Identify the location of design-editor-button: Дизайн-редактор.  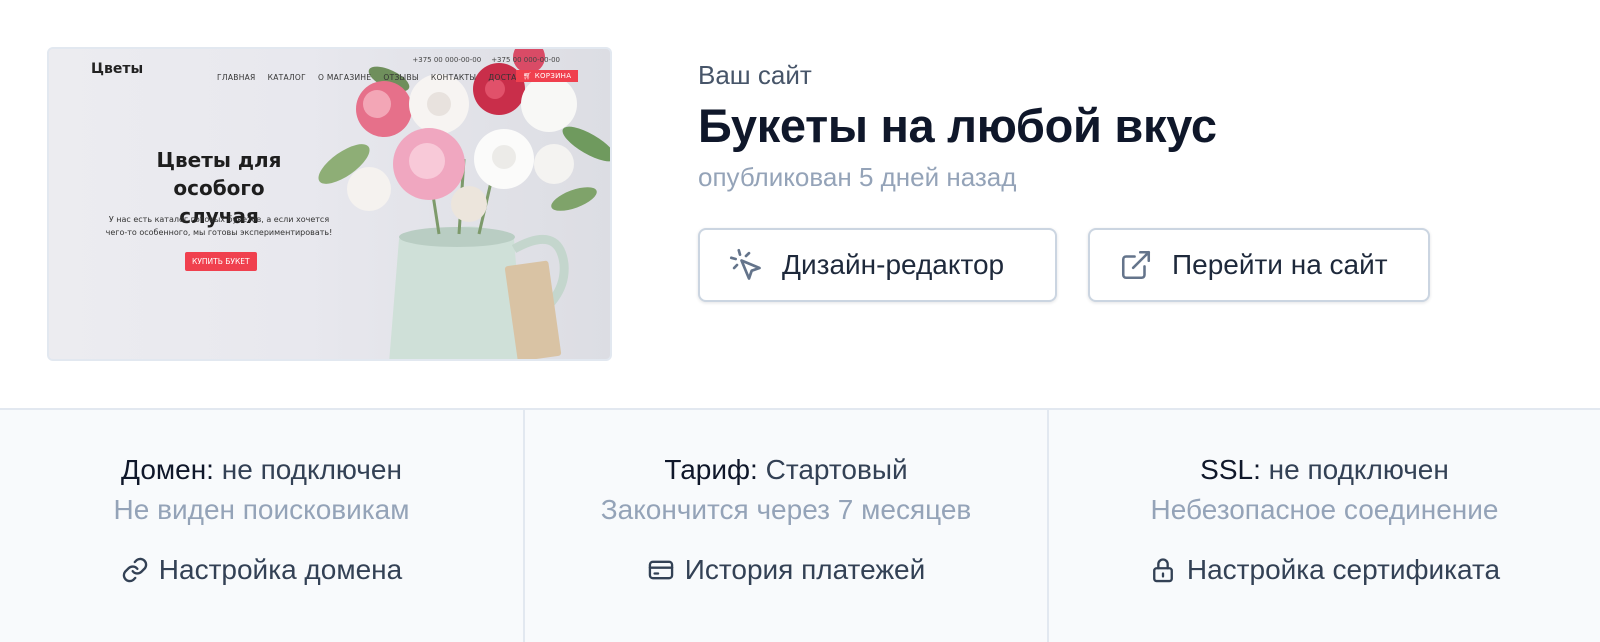
(877, 265).